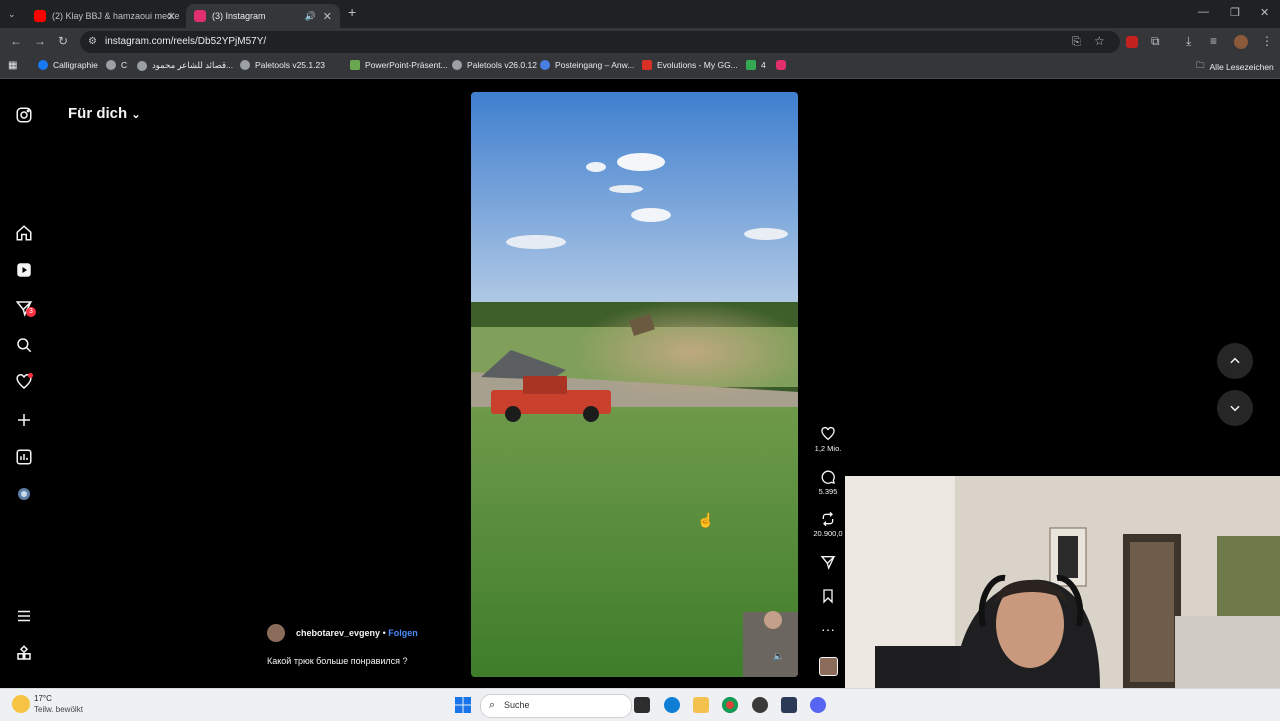 The image size is (1280, 721). I want to click on bookmark-item: Calligraphie, so click(68, 65).